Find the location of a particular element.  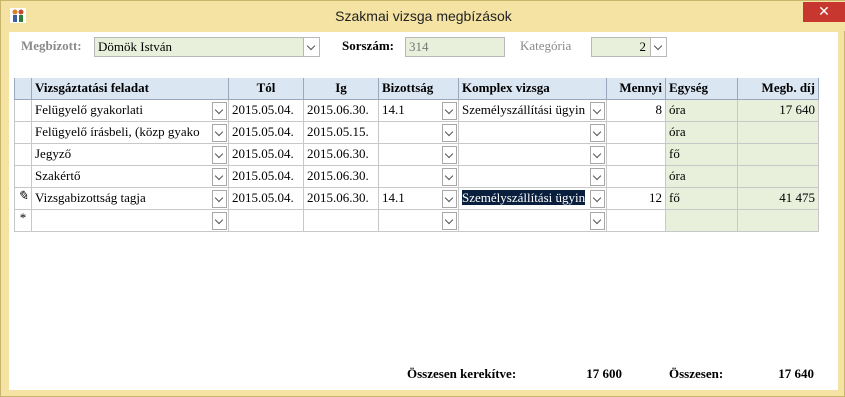

sorszam-label: Sorszám: is located at coordinates (368, 45).